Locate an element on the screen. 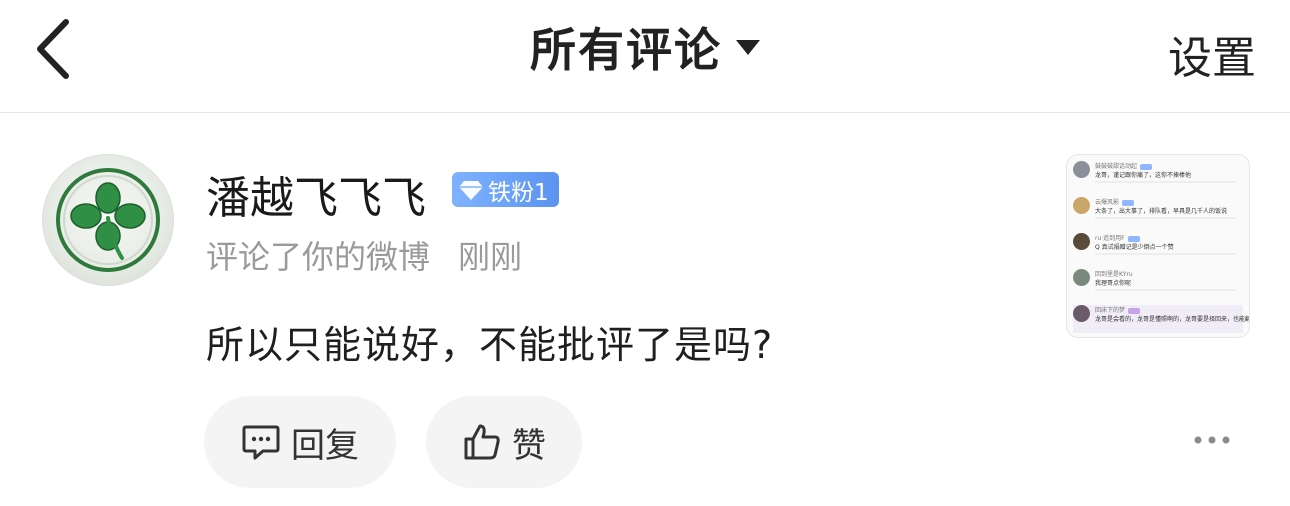 Image resolution: width=1290 pixels, height=506 pixels. list-item: 回床下的梦 龙哥是会看的，龙哥是懂照啊的，龙哥要是择回来，也能翻的戏弄权惊 is located at coordinates (1161, 319).